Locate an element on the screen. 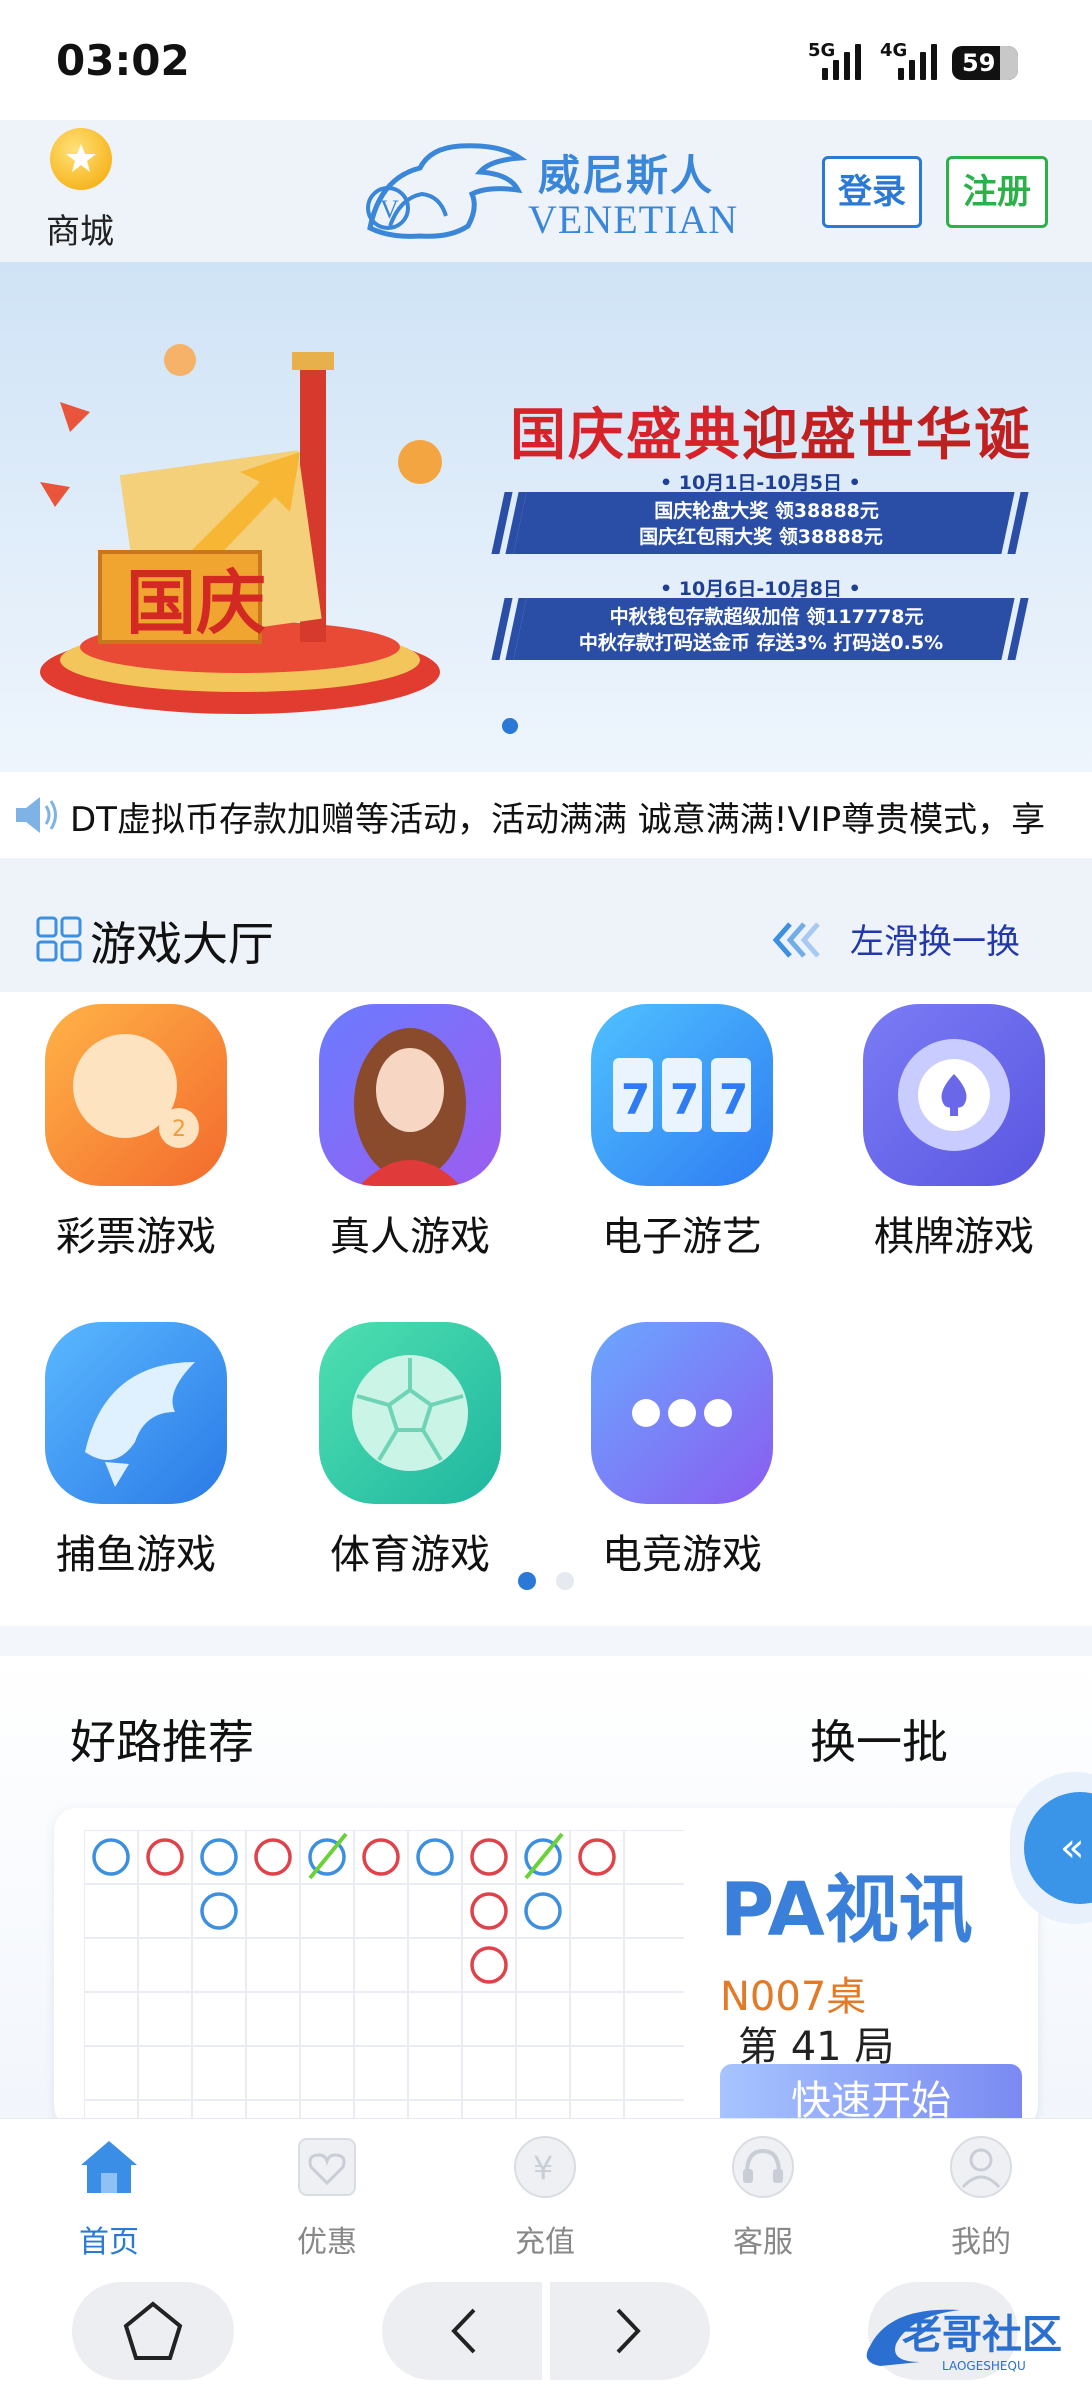 The width and height of the screenshot is (1092, 2400). tab-label: 客服 is located at coordinates (763, 2242).